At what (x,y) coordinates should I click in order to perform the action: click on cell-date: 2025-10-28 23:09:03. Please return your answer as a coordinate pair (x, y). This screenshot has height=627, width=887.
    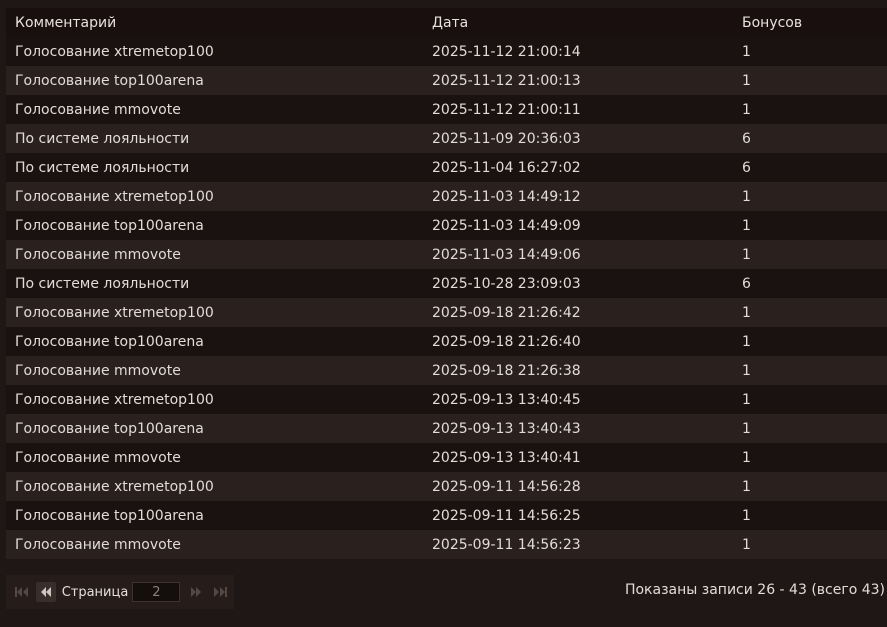
    Looking at the image, I should click on (578, 283).